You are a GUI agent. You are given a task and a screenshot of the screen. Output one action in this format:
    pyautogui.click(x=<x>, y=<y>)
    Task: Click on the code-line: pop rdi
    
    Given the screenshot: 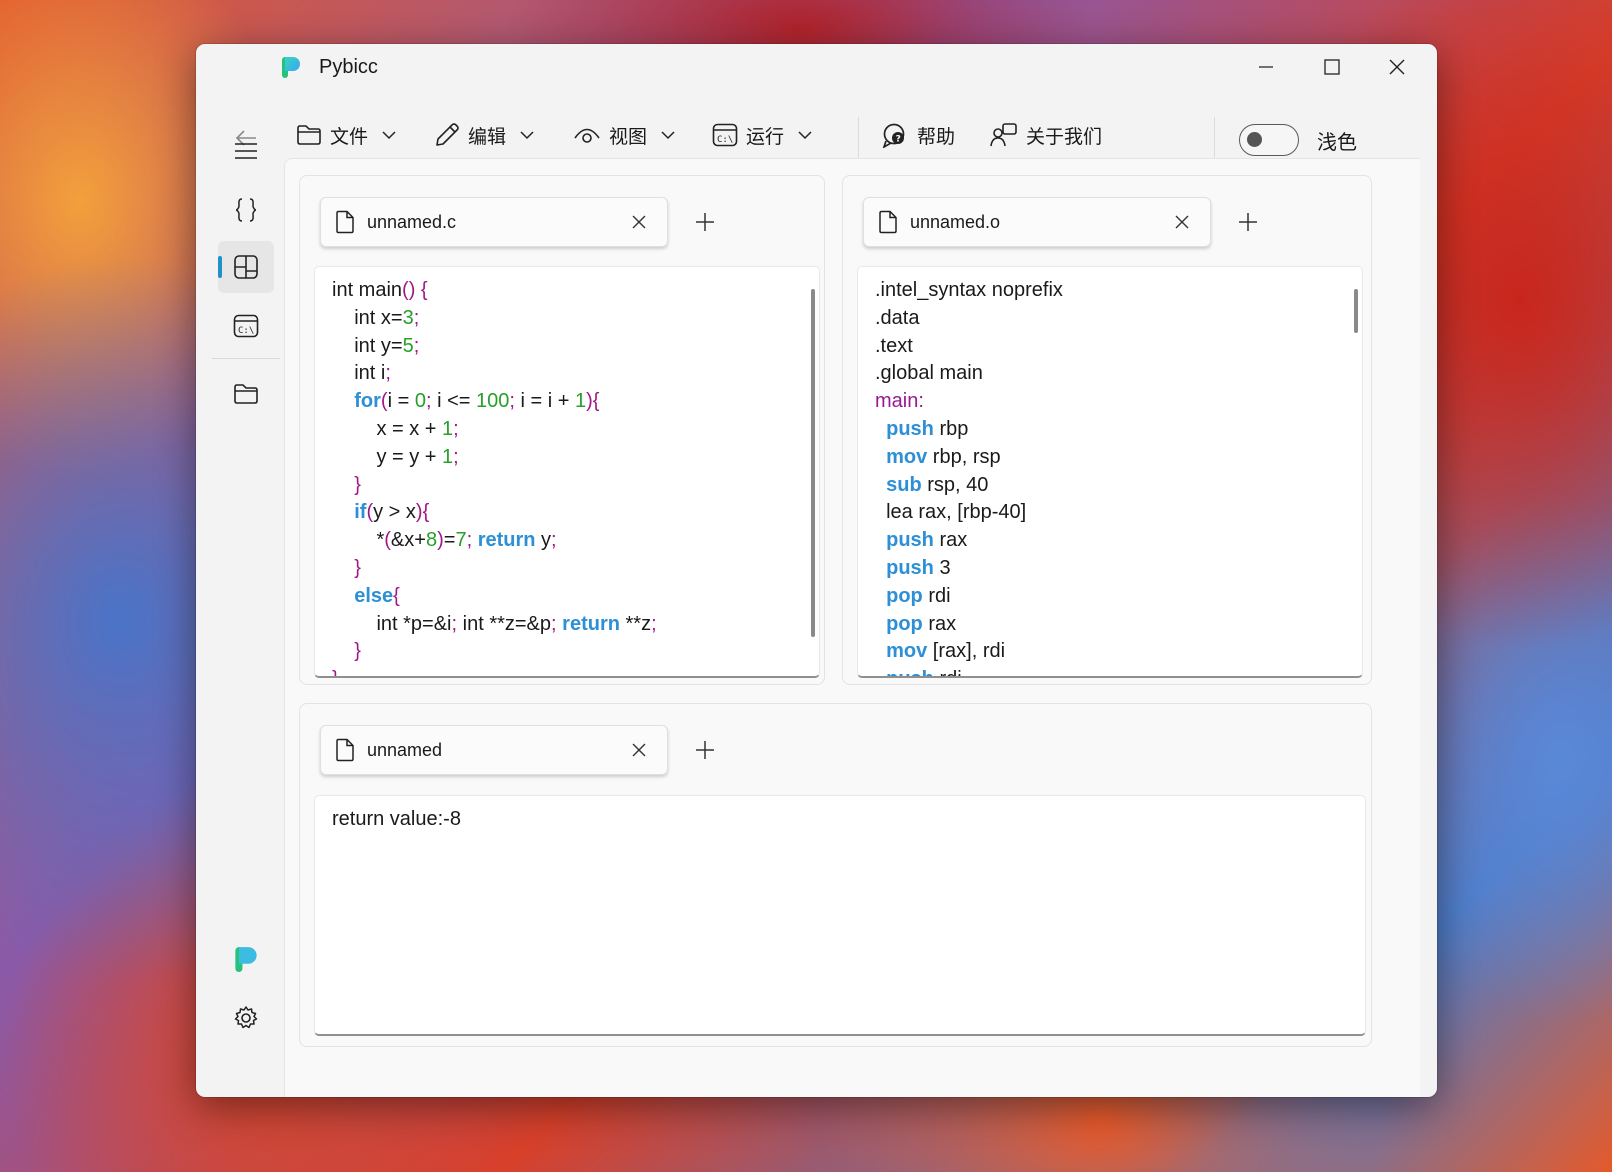 What is the action you would take?
    pyautogui.click(x=969, y=597)
    